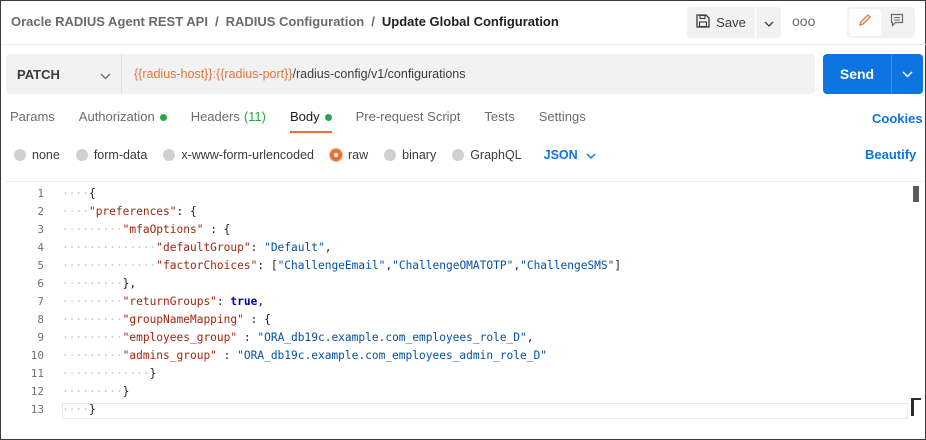 This screenshot has width=926, height=440. What do you see at coordinates (328, 247) in the screenshot?
I see `json-punctuation: ,` at bounding box center [328, 247].